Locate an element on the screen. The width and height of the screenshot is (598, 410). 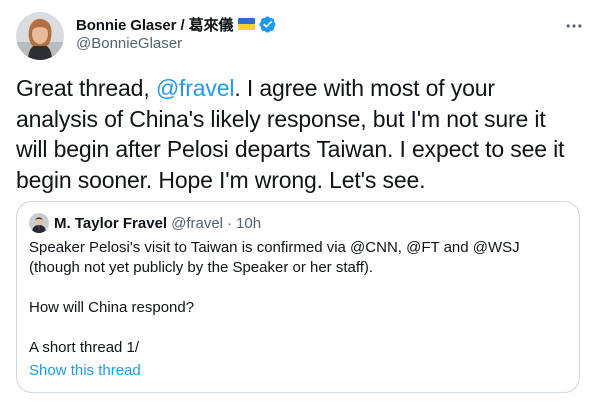
author-block: Bonnie Glaser / 葛來儀 @BonnieGlaser is located at coordinates (176, 33).